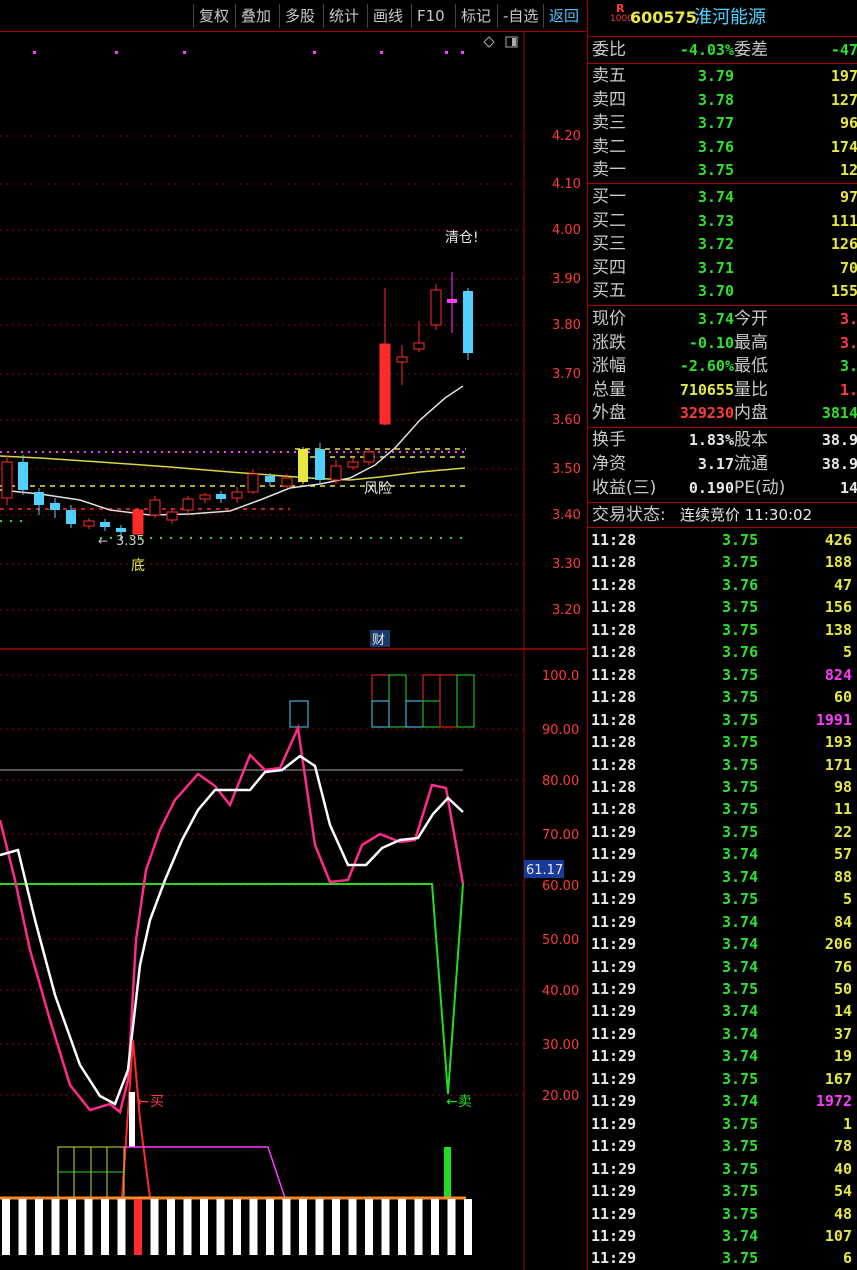 Image resolution: width=857 pixels, height=1270 pixels. I want to click on ma-yellow-line, so click(233, 468).